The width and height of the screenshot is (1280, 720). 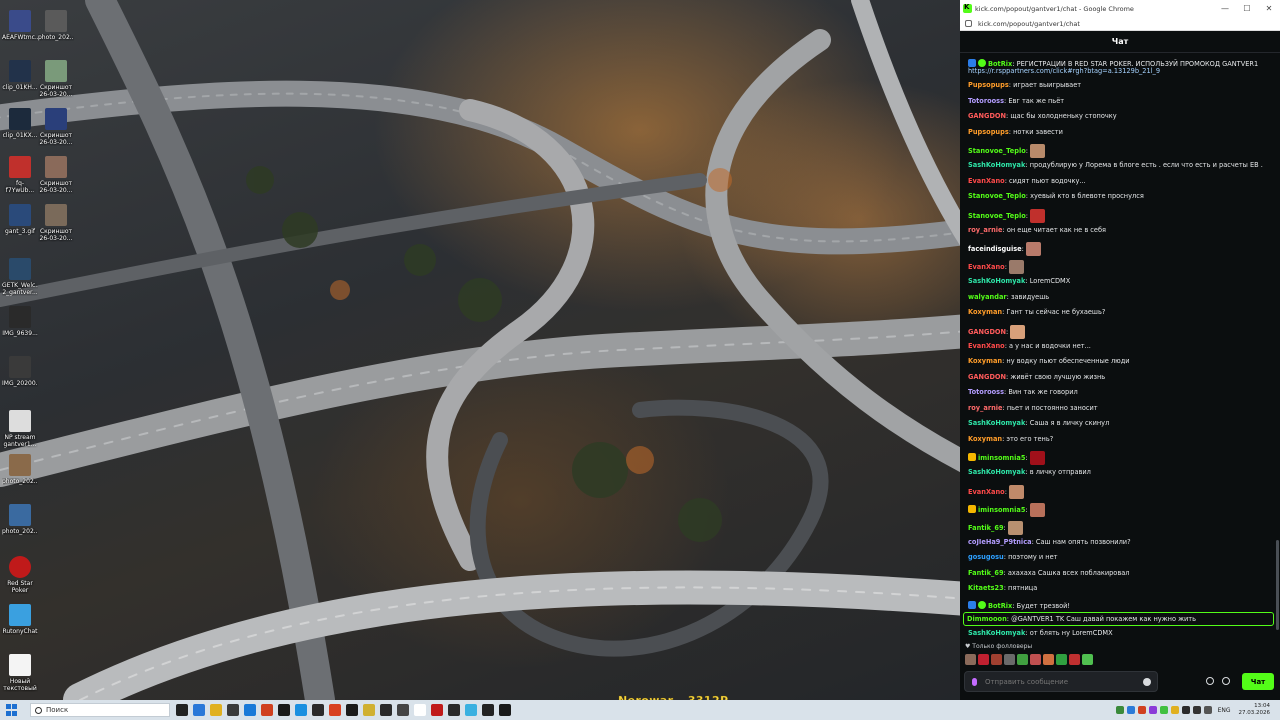 What do you see at coordinates (974, 681) in the screenshot?
I see `microphone-icon` at bounding box center [974, 681].